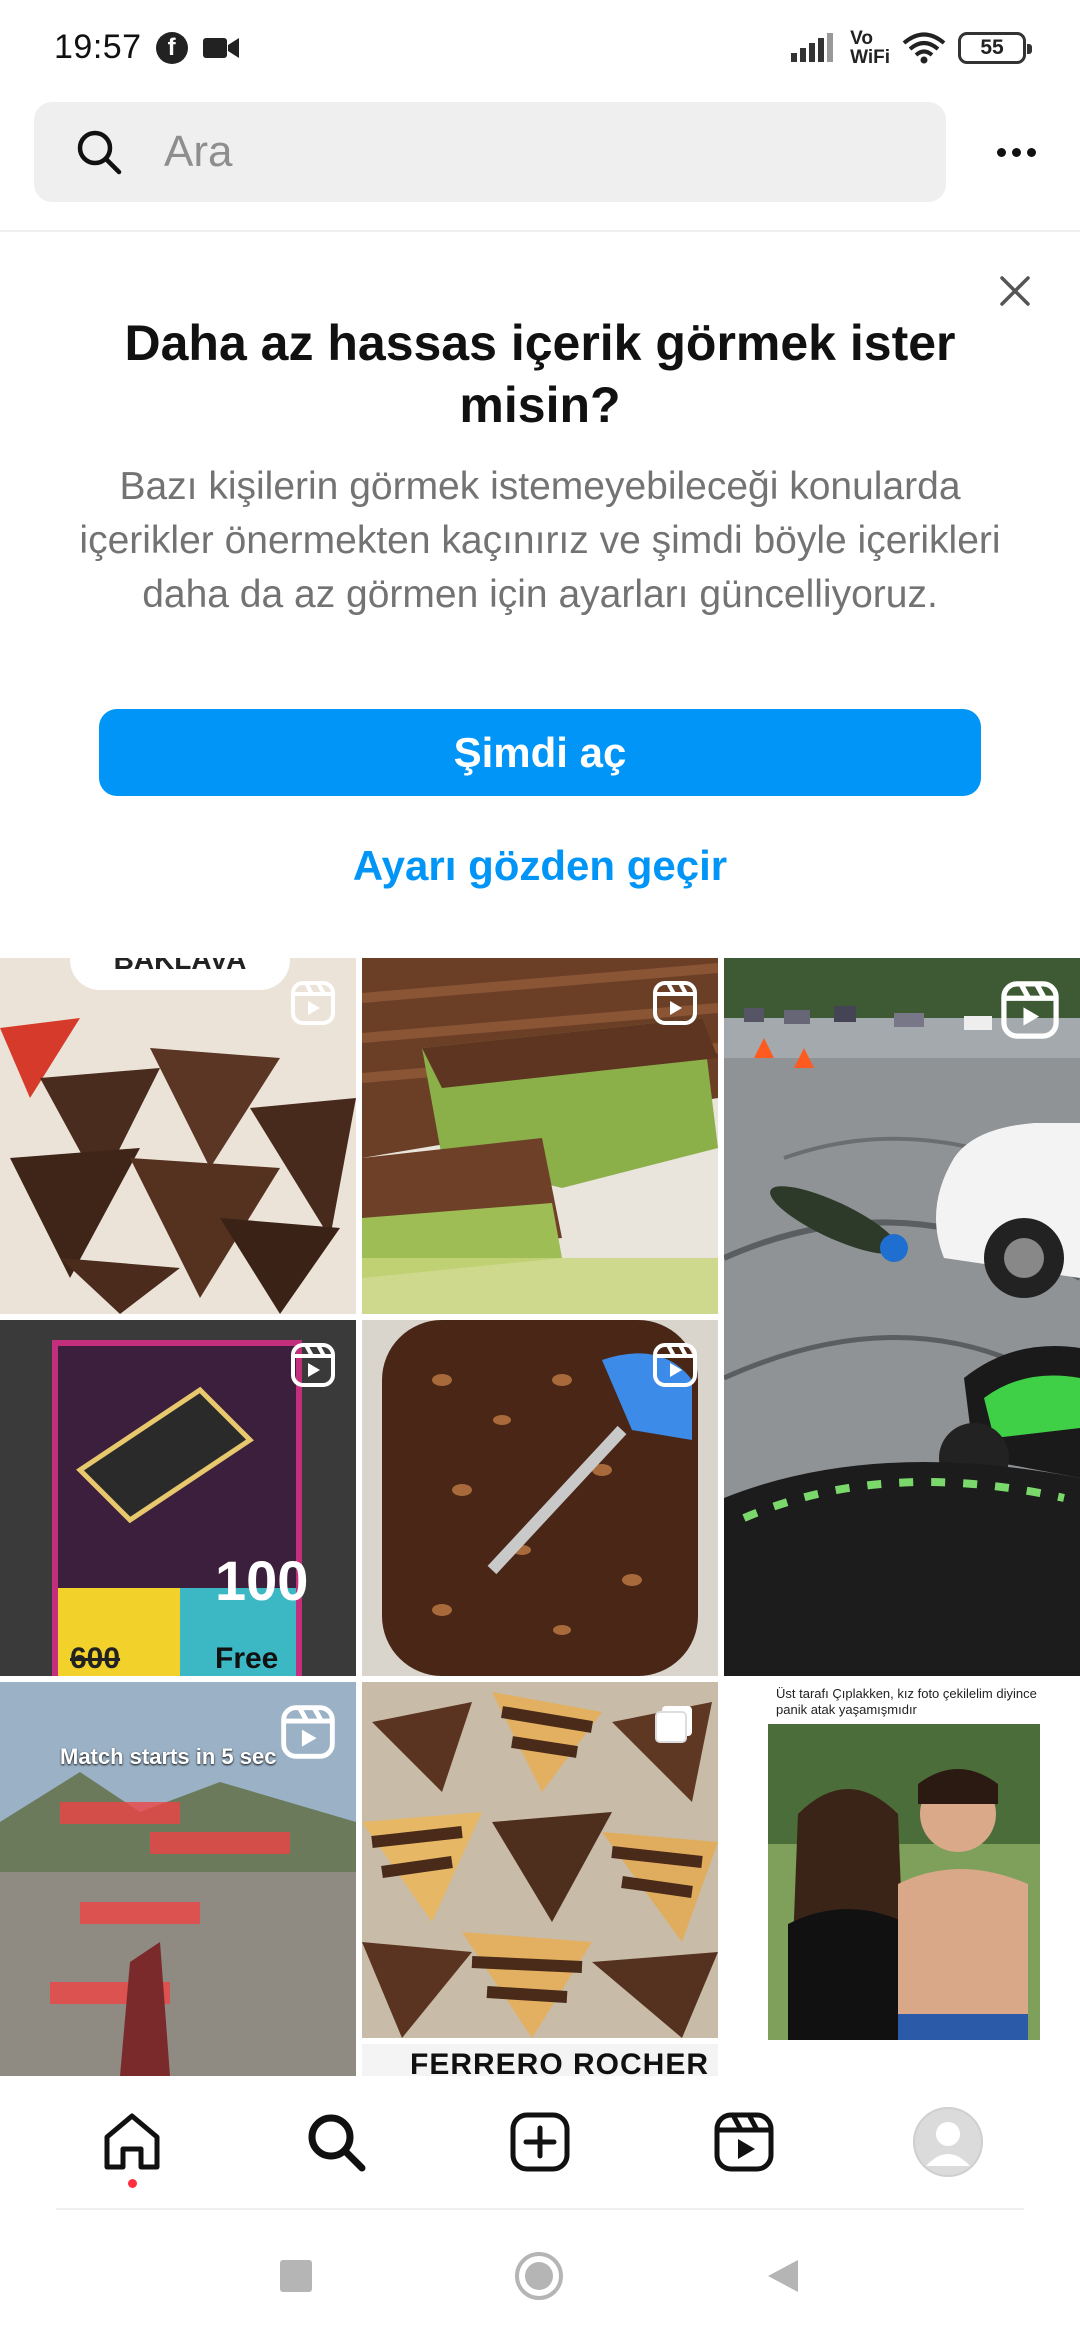  I want to click on vowifi-bottom: WiFi, so click(870, 57).